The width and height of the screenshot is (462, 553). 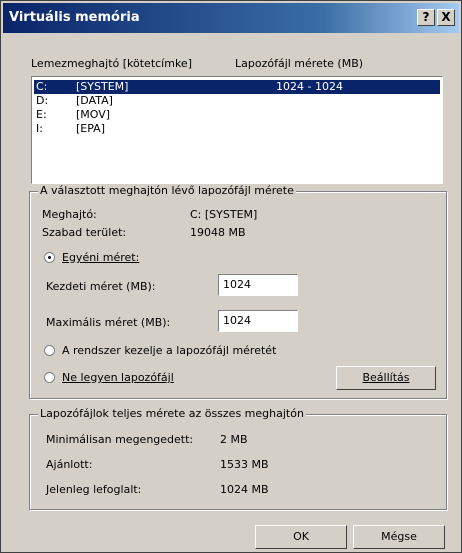 What do you see at coordinates (94, 489) in the screenshot?
I see `currently-allocated-caption: Jelenleg lefoglalt:` at bounding box center [94, 489].